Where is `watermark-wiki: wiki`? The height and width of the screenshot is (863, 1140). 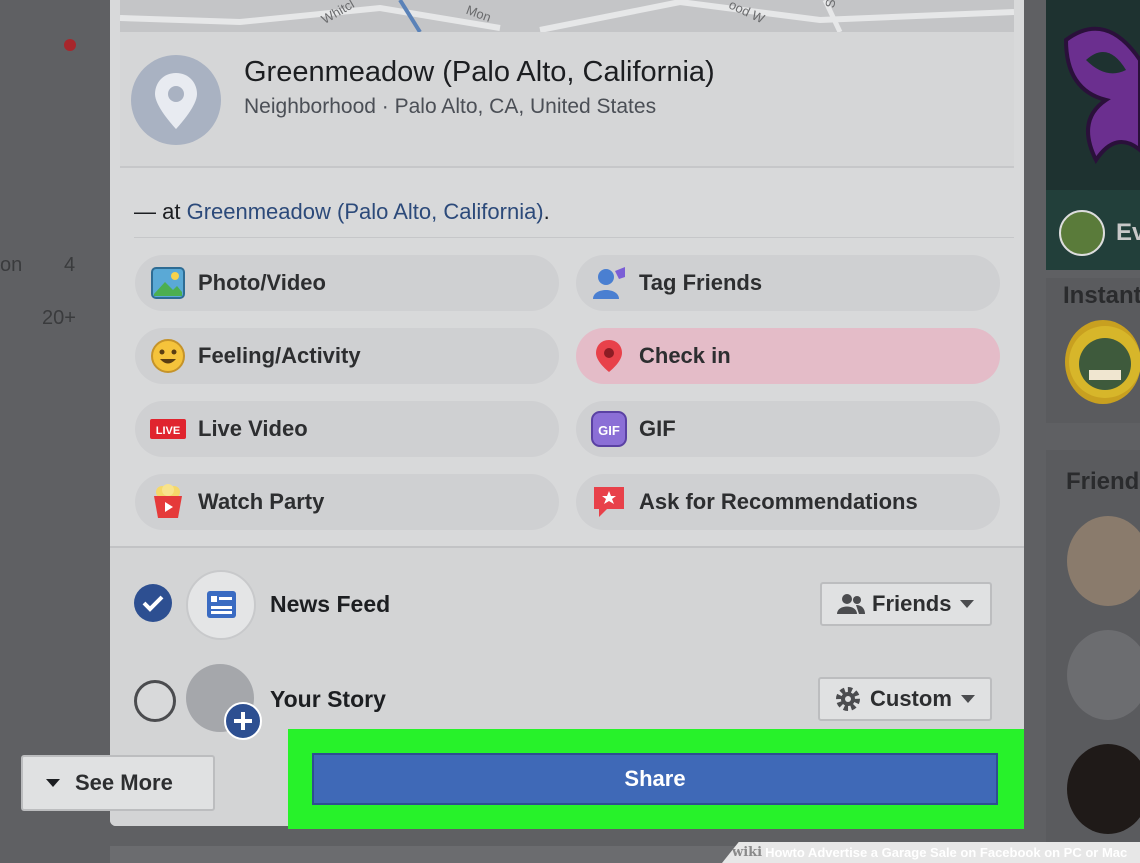
watermark-wiki: wiki is located at coordinates (747, 852).